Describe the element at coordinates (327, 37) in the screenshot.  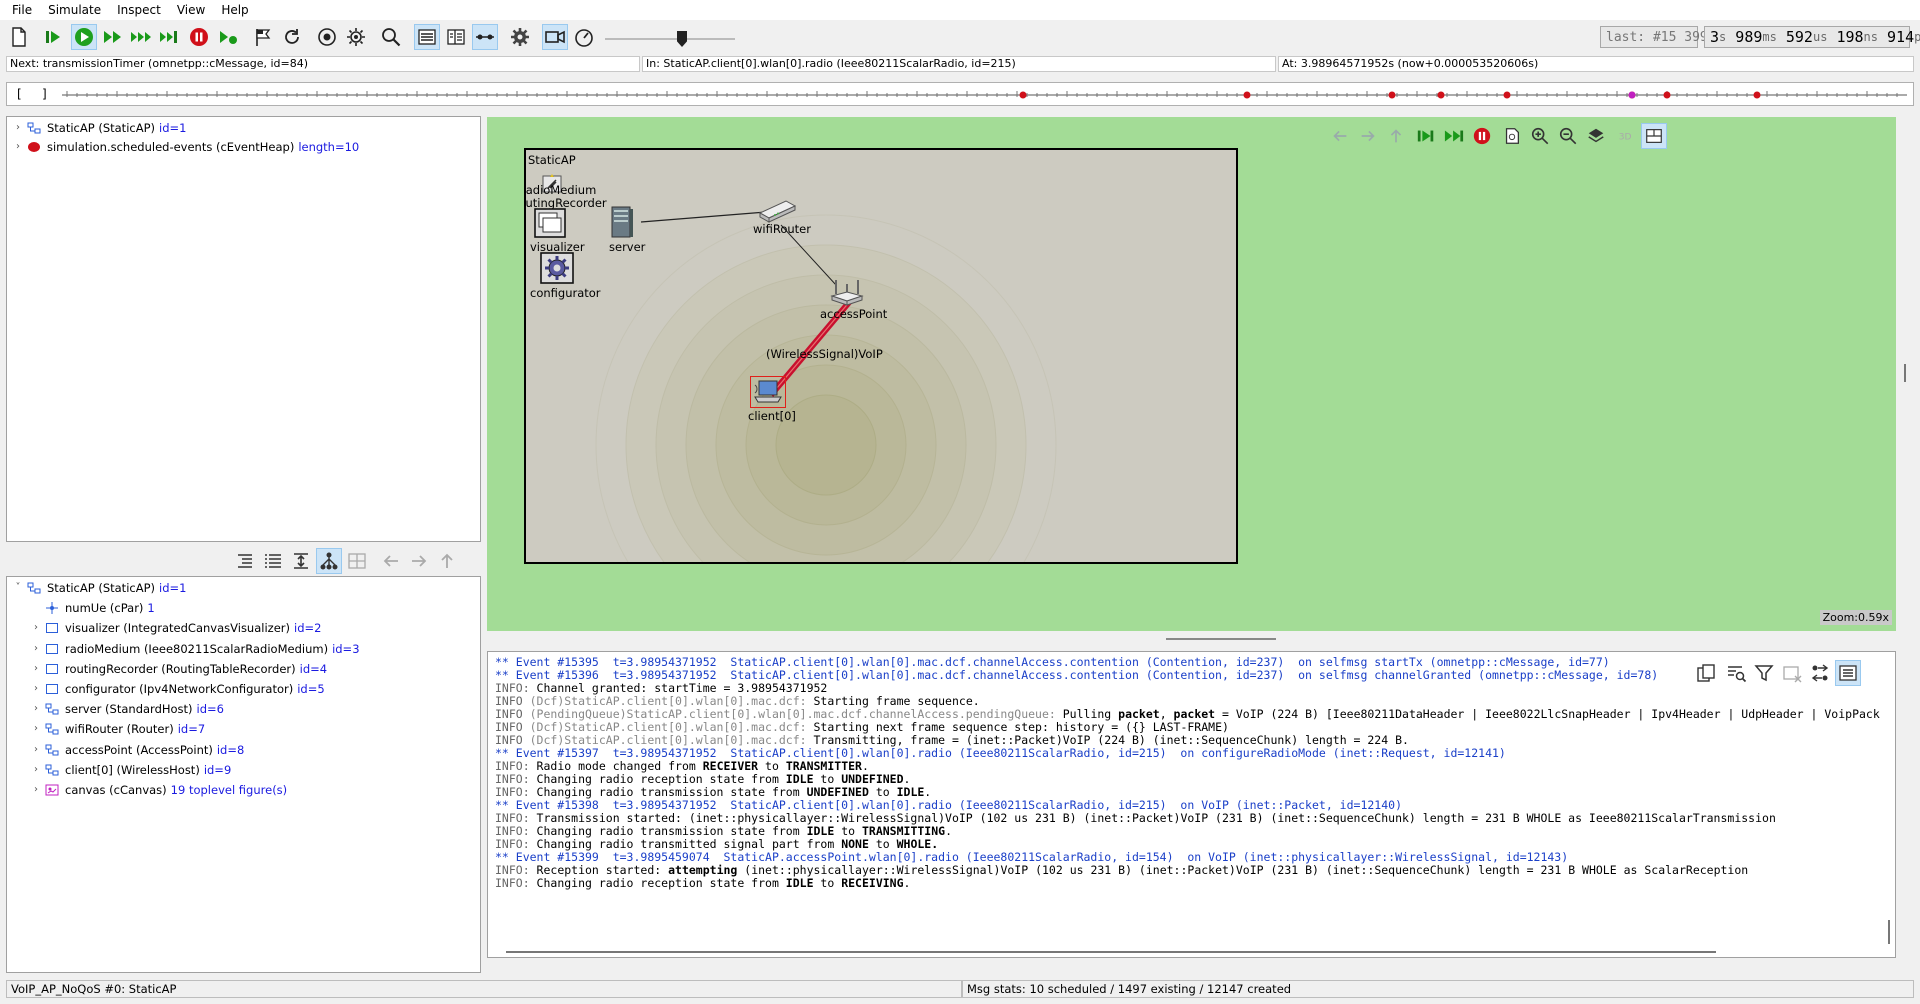
I see `record-icon` at that location.